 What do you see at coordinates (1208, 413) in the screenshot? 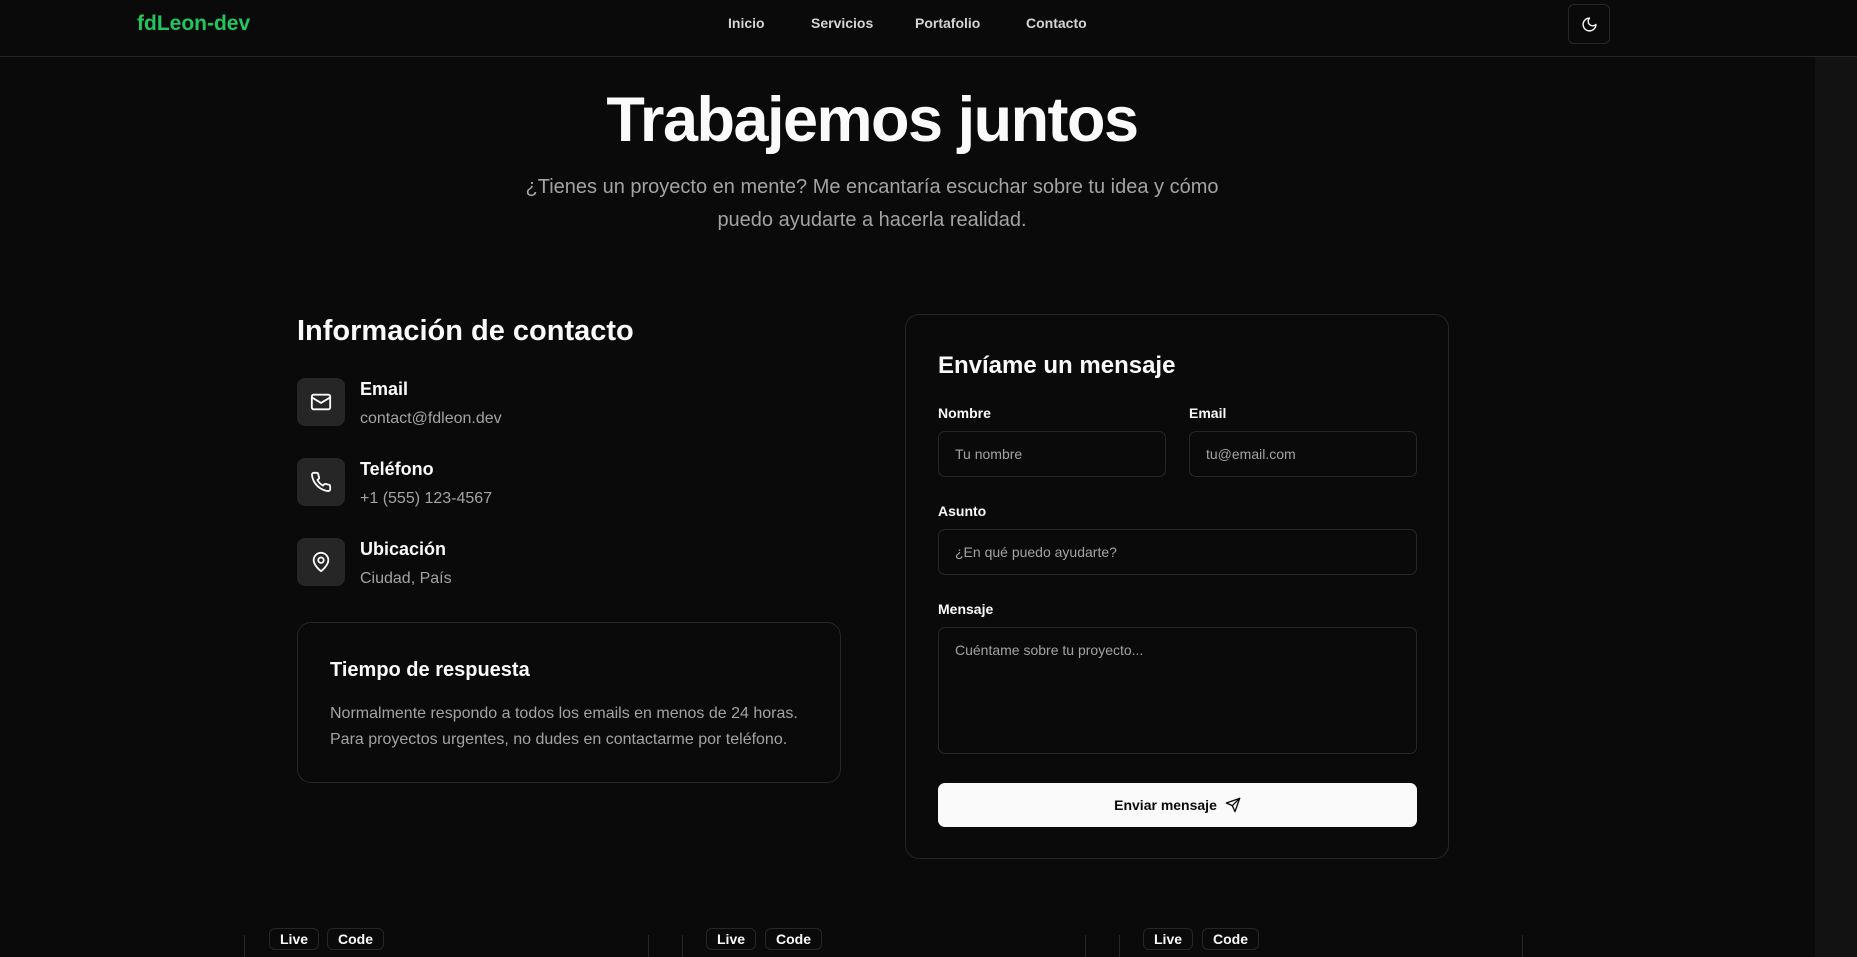
I see `email-label: Email` at bounding box center [1208, 413].